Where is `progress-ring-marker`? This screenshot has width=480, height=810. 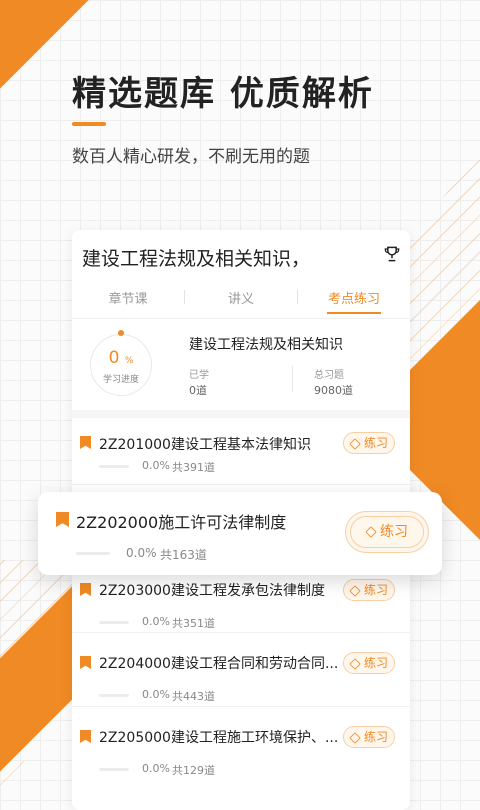
progress-ring-marker is located at coordinates (121, 333).